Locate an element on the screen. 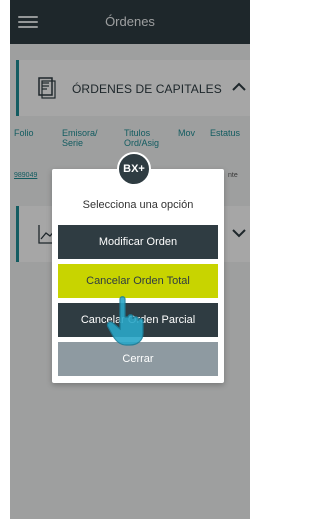 This screenshot has height=519, width=320. brand-badge: BX+ is located at coordinates (134, 169).